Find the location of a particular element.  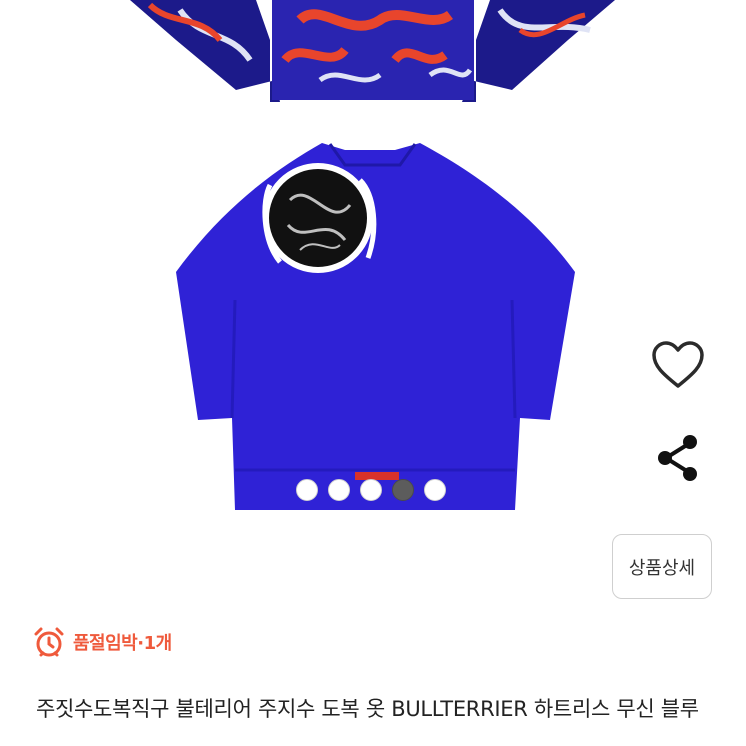

product-detail-button: 상품상세 is located at coordinates (662, 566).